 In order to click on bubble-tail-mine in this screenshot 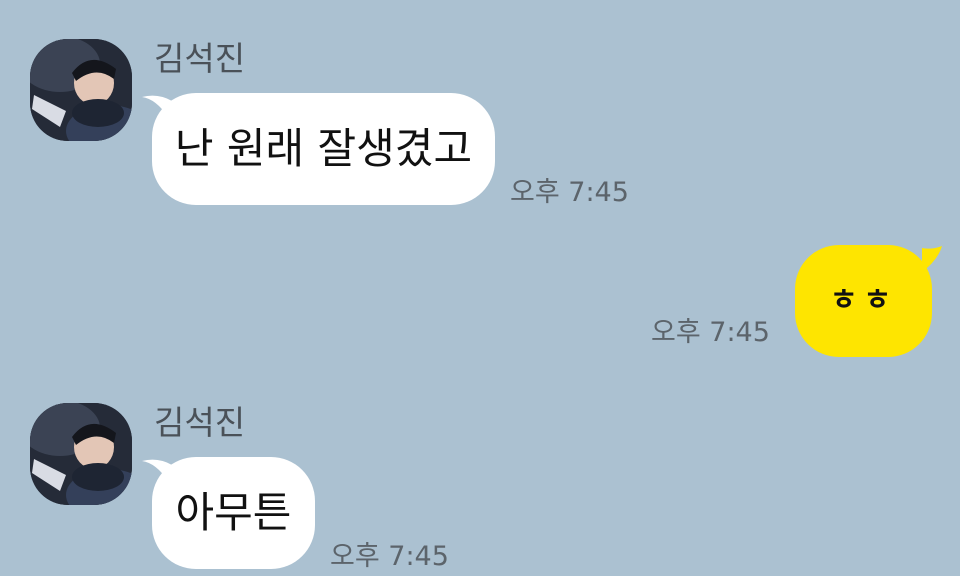, I will do `click(932, 259)`.